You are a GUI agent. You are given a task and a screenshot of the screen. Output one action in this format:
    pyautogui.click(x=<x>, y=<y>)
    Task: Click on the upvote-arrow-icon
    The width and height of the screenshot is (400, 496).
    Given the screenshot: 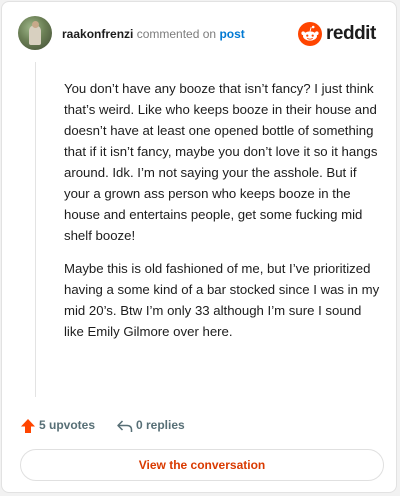 What is the action you would take?
    pyautogui.click(x=28, y=426)
    